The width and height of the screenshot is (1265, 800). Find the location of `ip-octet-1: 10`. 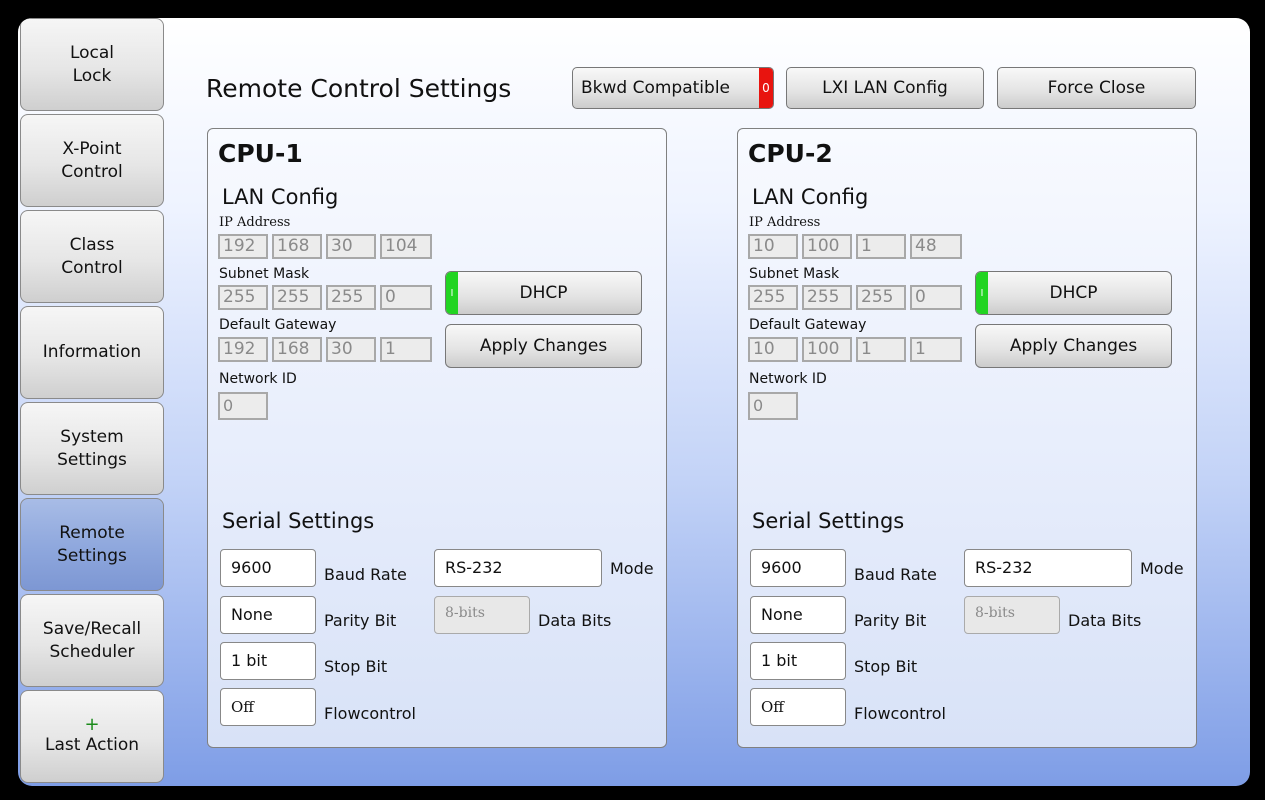

ip-octet-1: 10 is located at coordinates (773, 246).